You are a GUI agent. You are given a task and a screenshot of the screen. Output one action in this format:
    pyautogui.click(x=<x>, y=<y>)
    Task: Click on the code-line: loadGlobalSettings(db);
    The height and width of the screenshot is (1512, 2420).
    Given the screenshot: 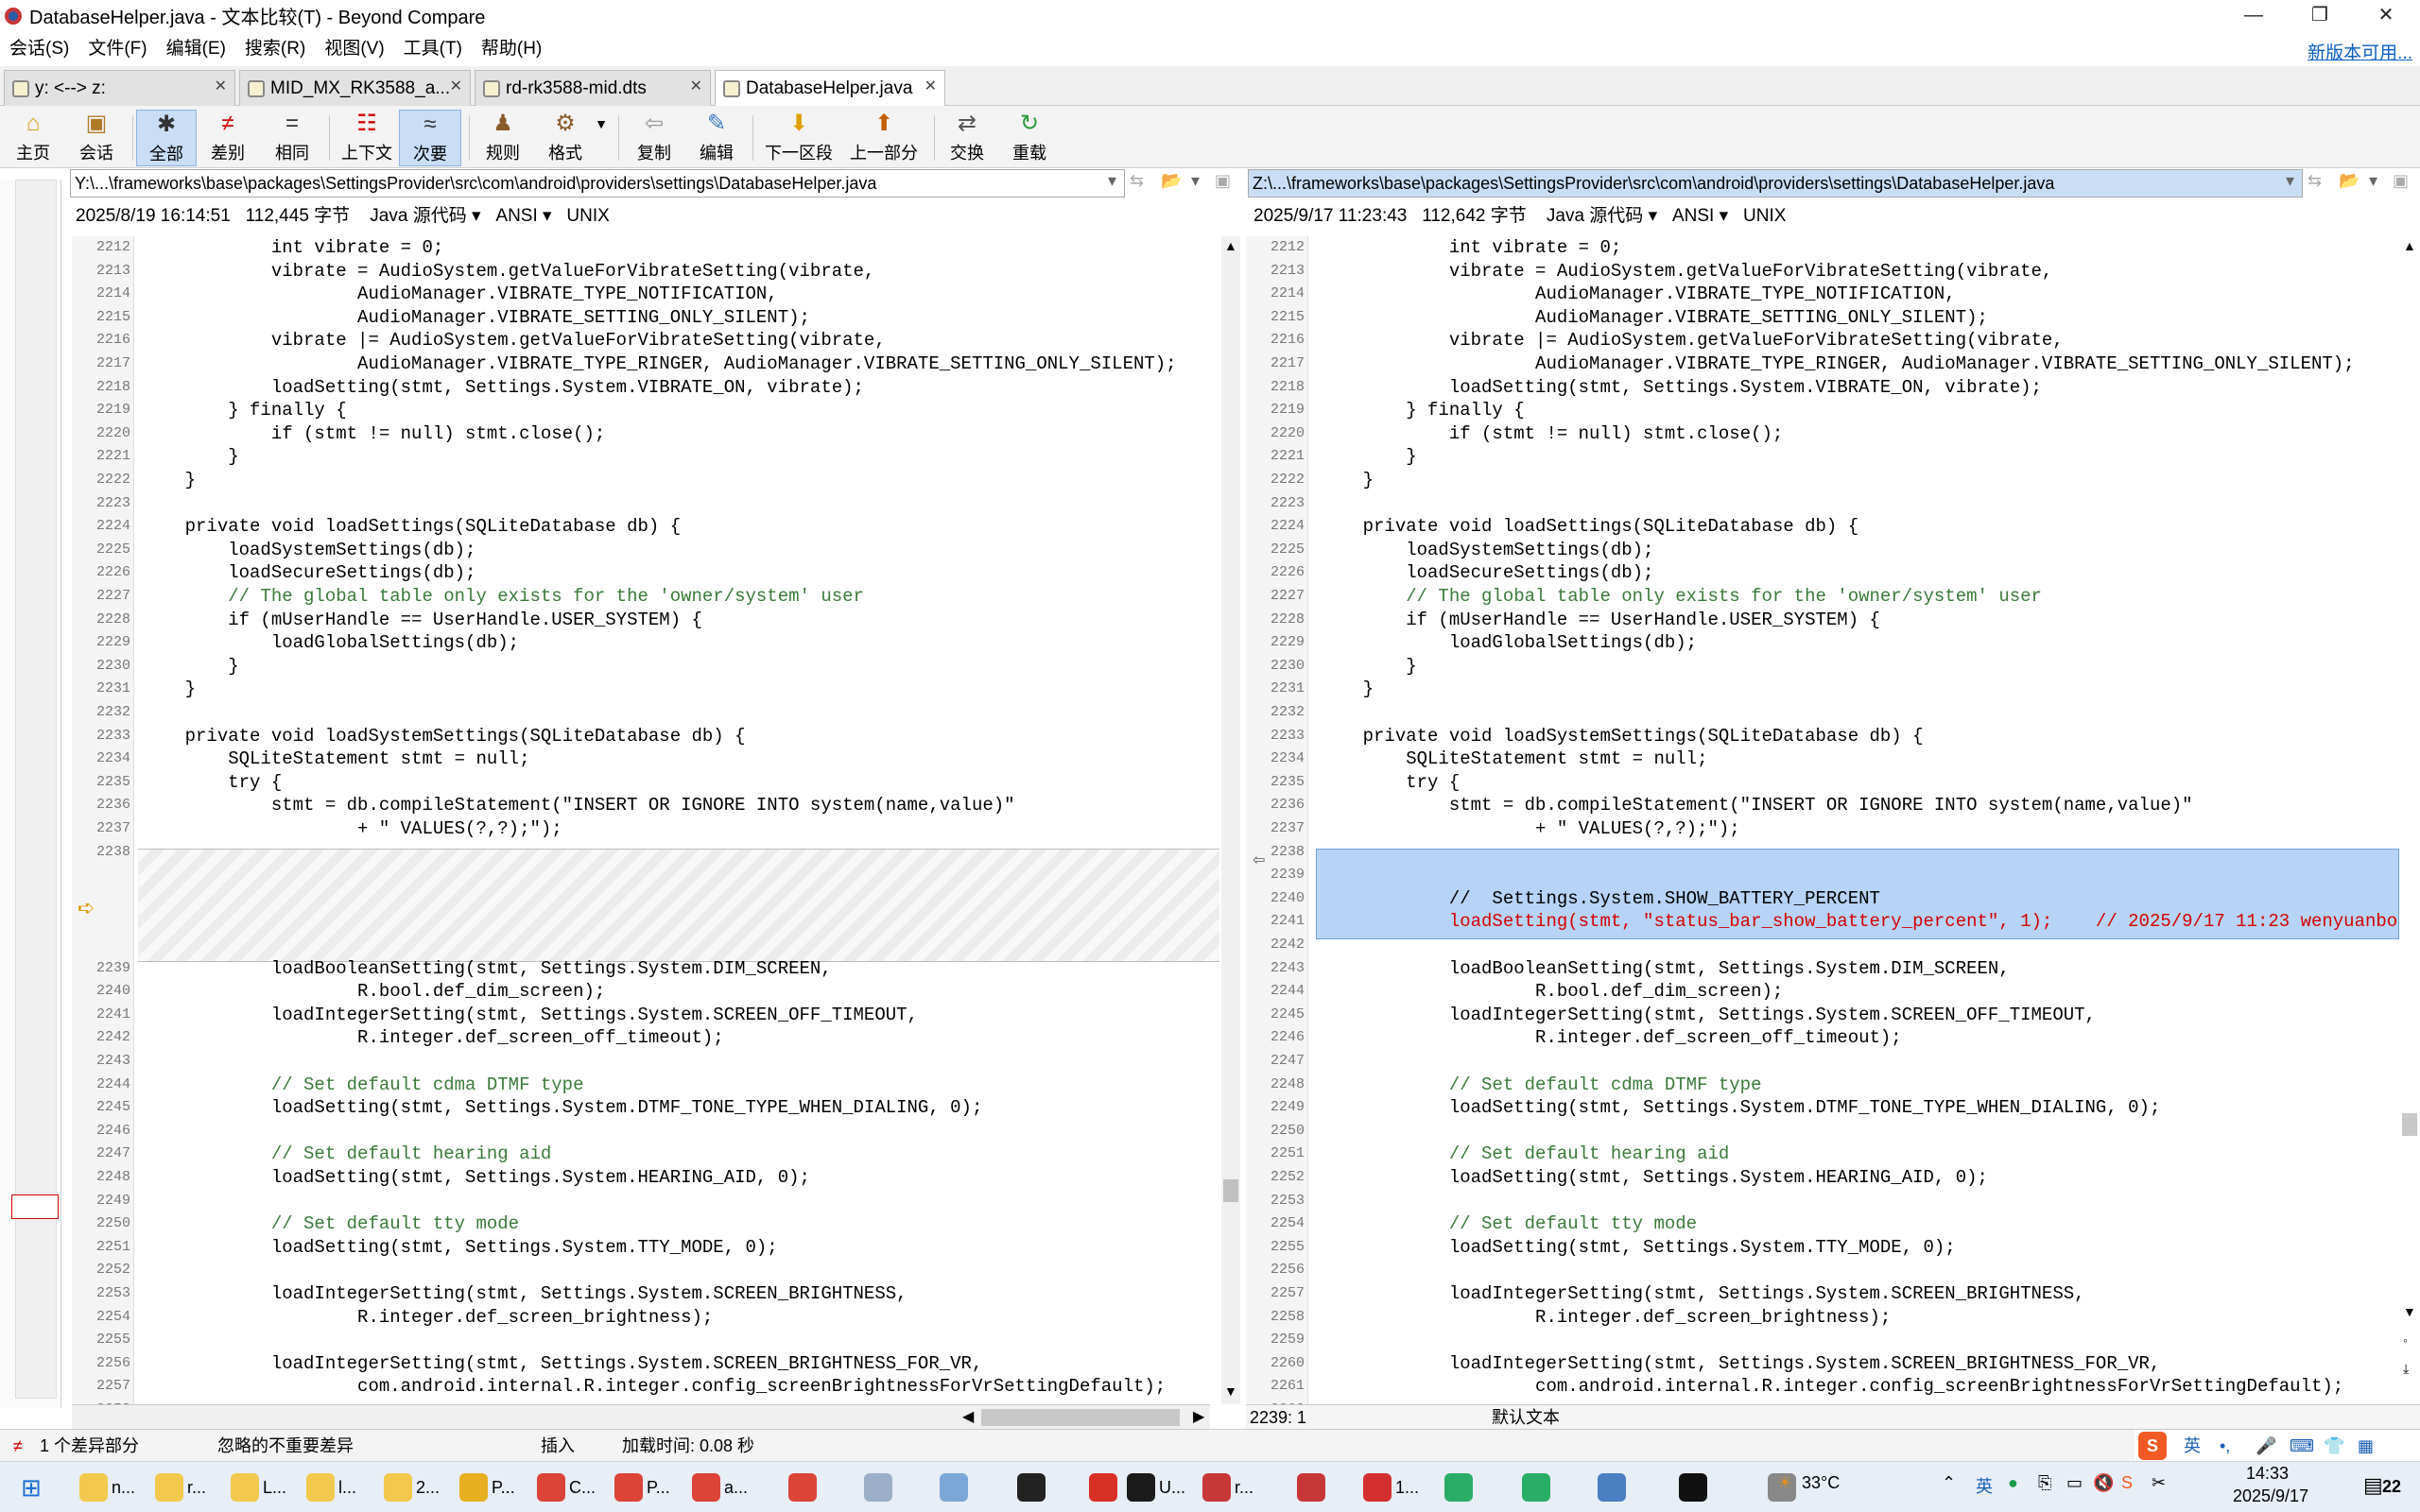 What is the action you would take?
    pyautogui.click(x=1509, y=642)
    